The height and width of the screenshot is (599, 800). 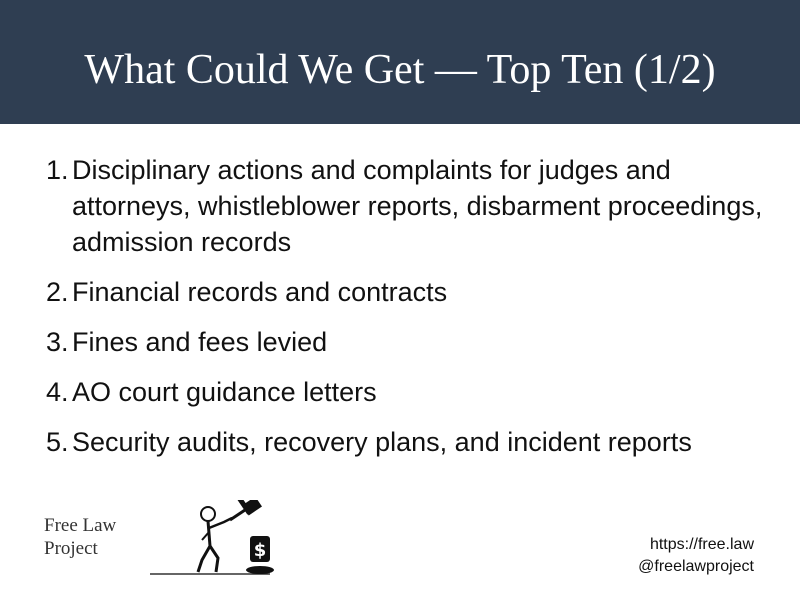 I want to click on list-item: 2. Financial records and contracts, so click(x=411, y=292).